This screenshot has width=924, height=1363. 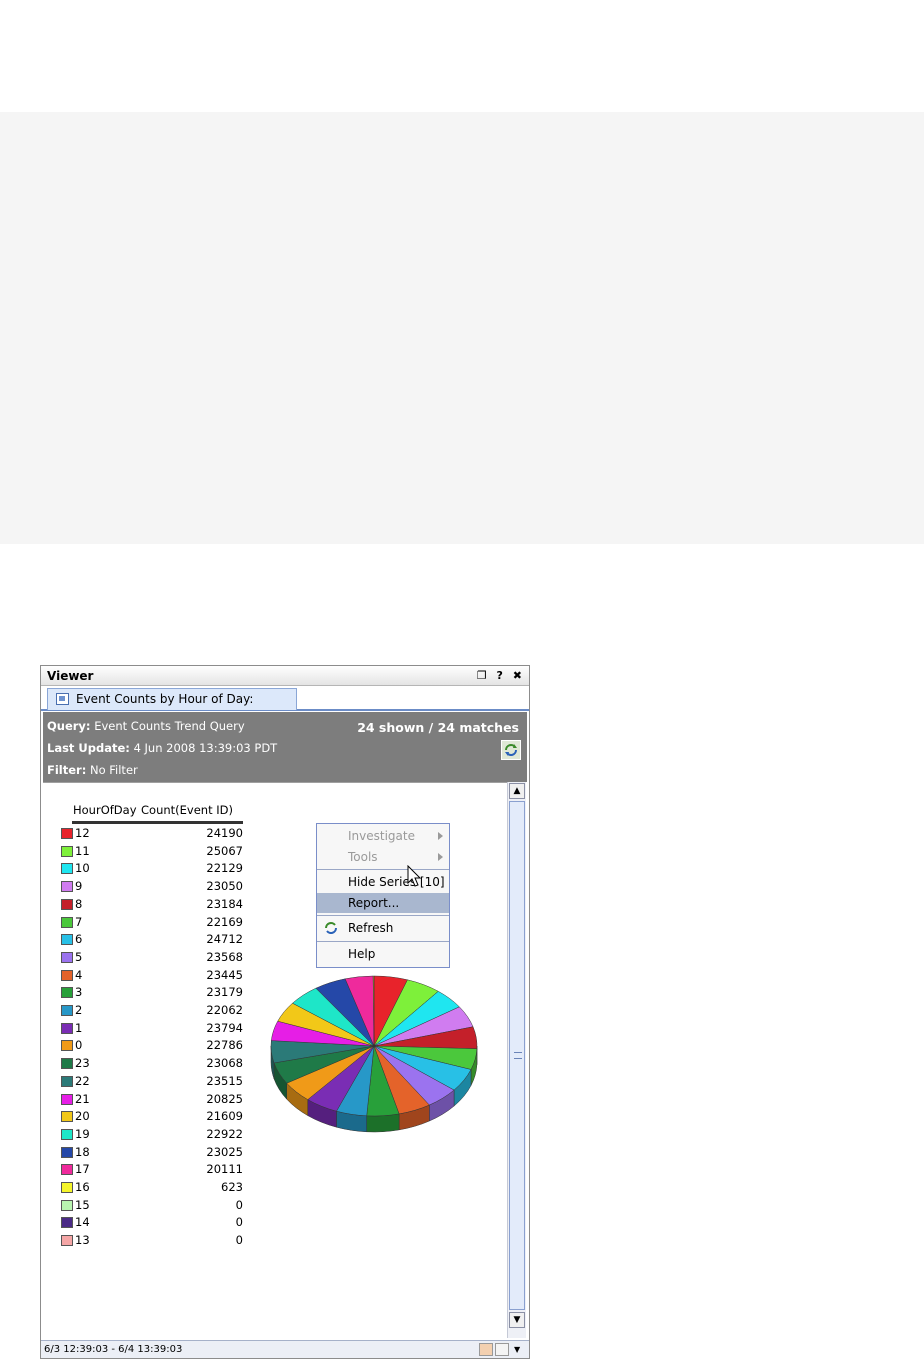 What do you see at coordinates (152, 851) in the screenshot?
I see `legend-row: 11 25067` at bounding box center [152, 851].